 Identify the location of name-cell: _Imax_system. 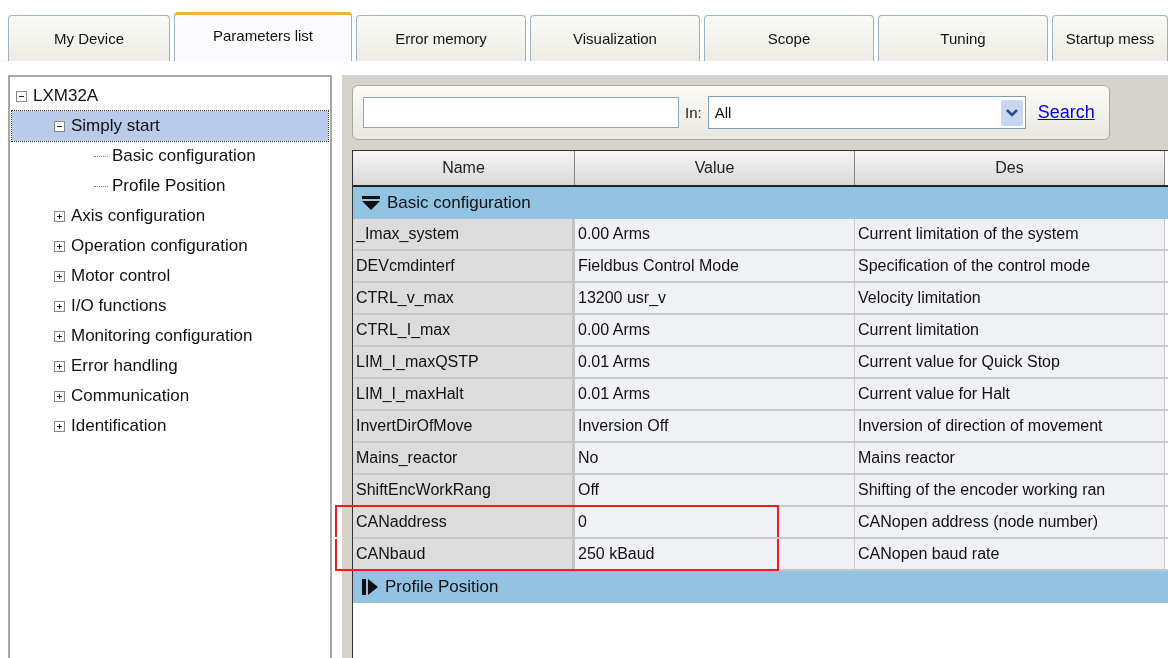
(464, 234).